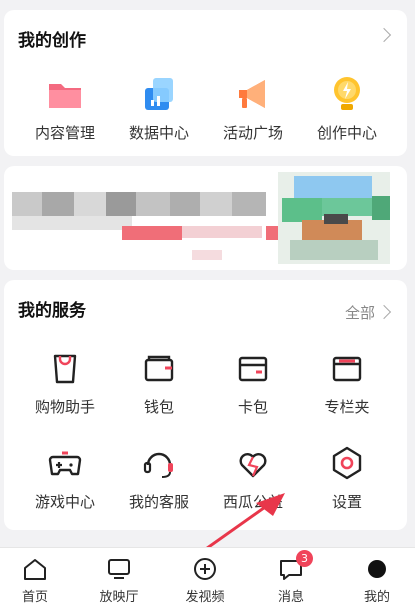 Image resolution: width=415 pixels, height=615 pixels. Describe the element at coordinates (119, 569) in the screenshot. I see `tv-icon` at that location.